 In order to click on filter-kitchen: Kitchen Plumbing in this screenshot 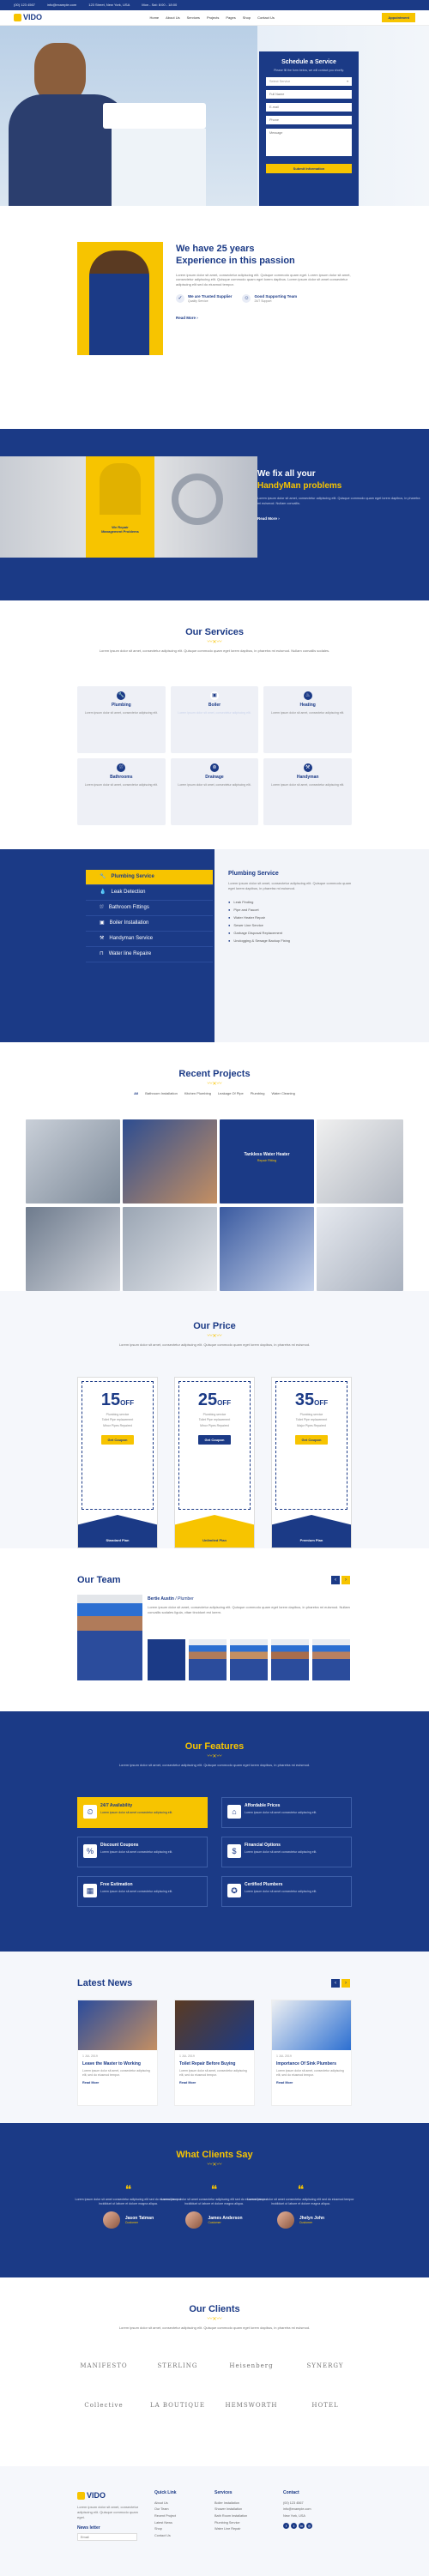, I will do `click(197, 1093)`.